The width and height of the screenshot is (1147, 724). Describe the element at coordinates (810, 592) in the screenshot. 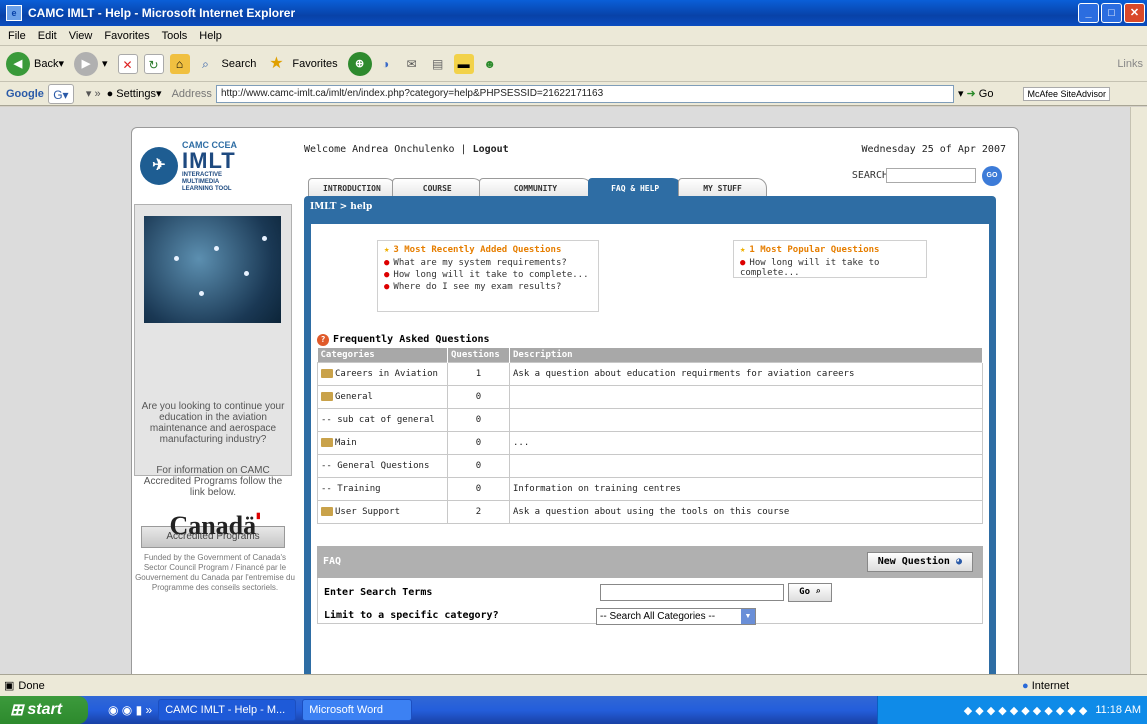

I see `faq-search-go-button: Go ⌕` at that location.